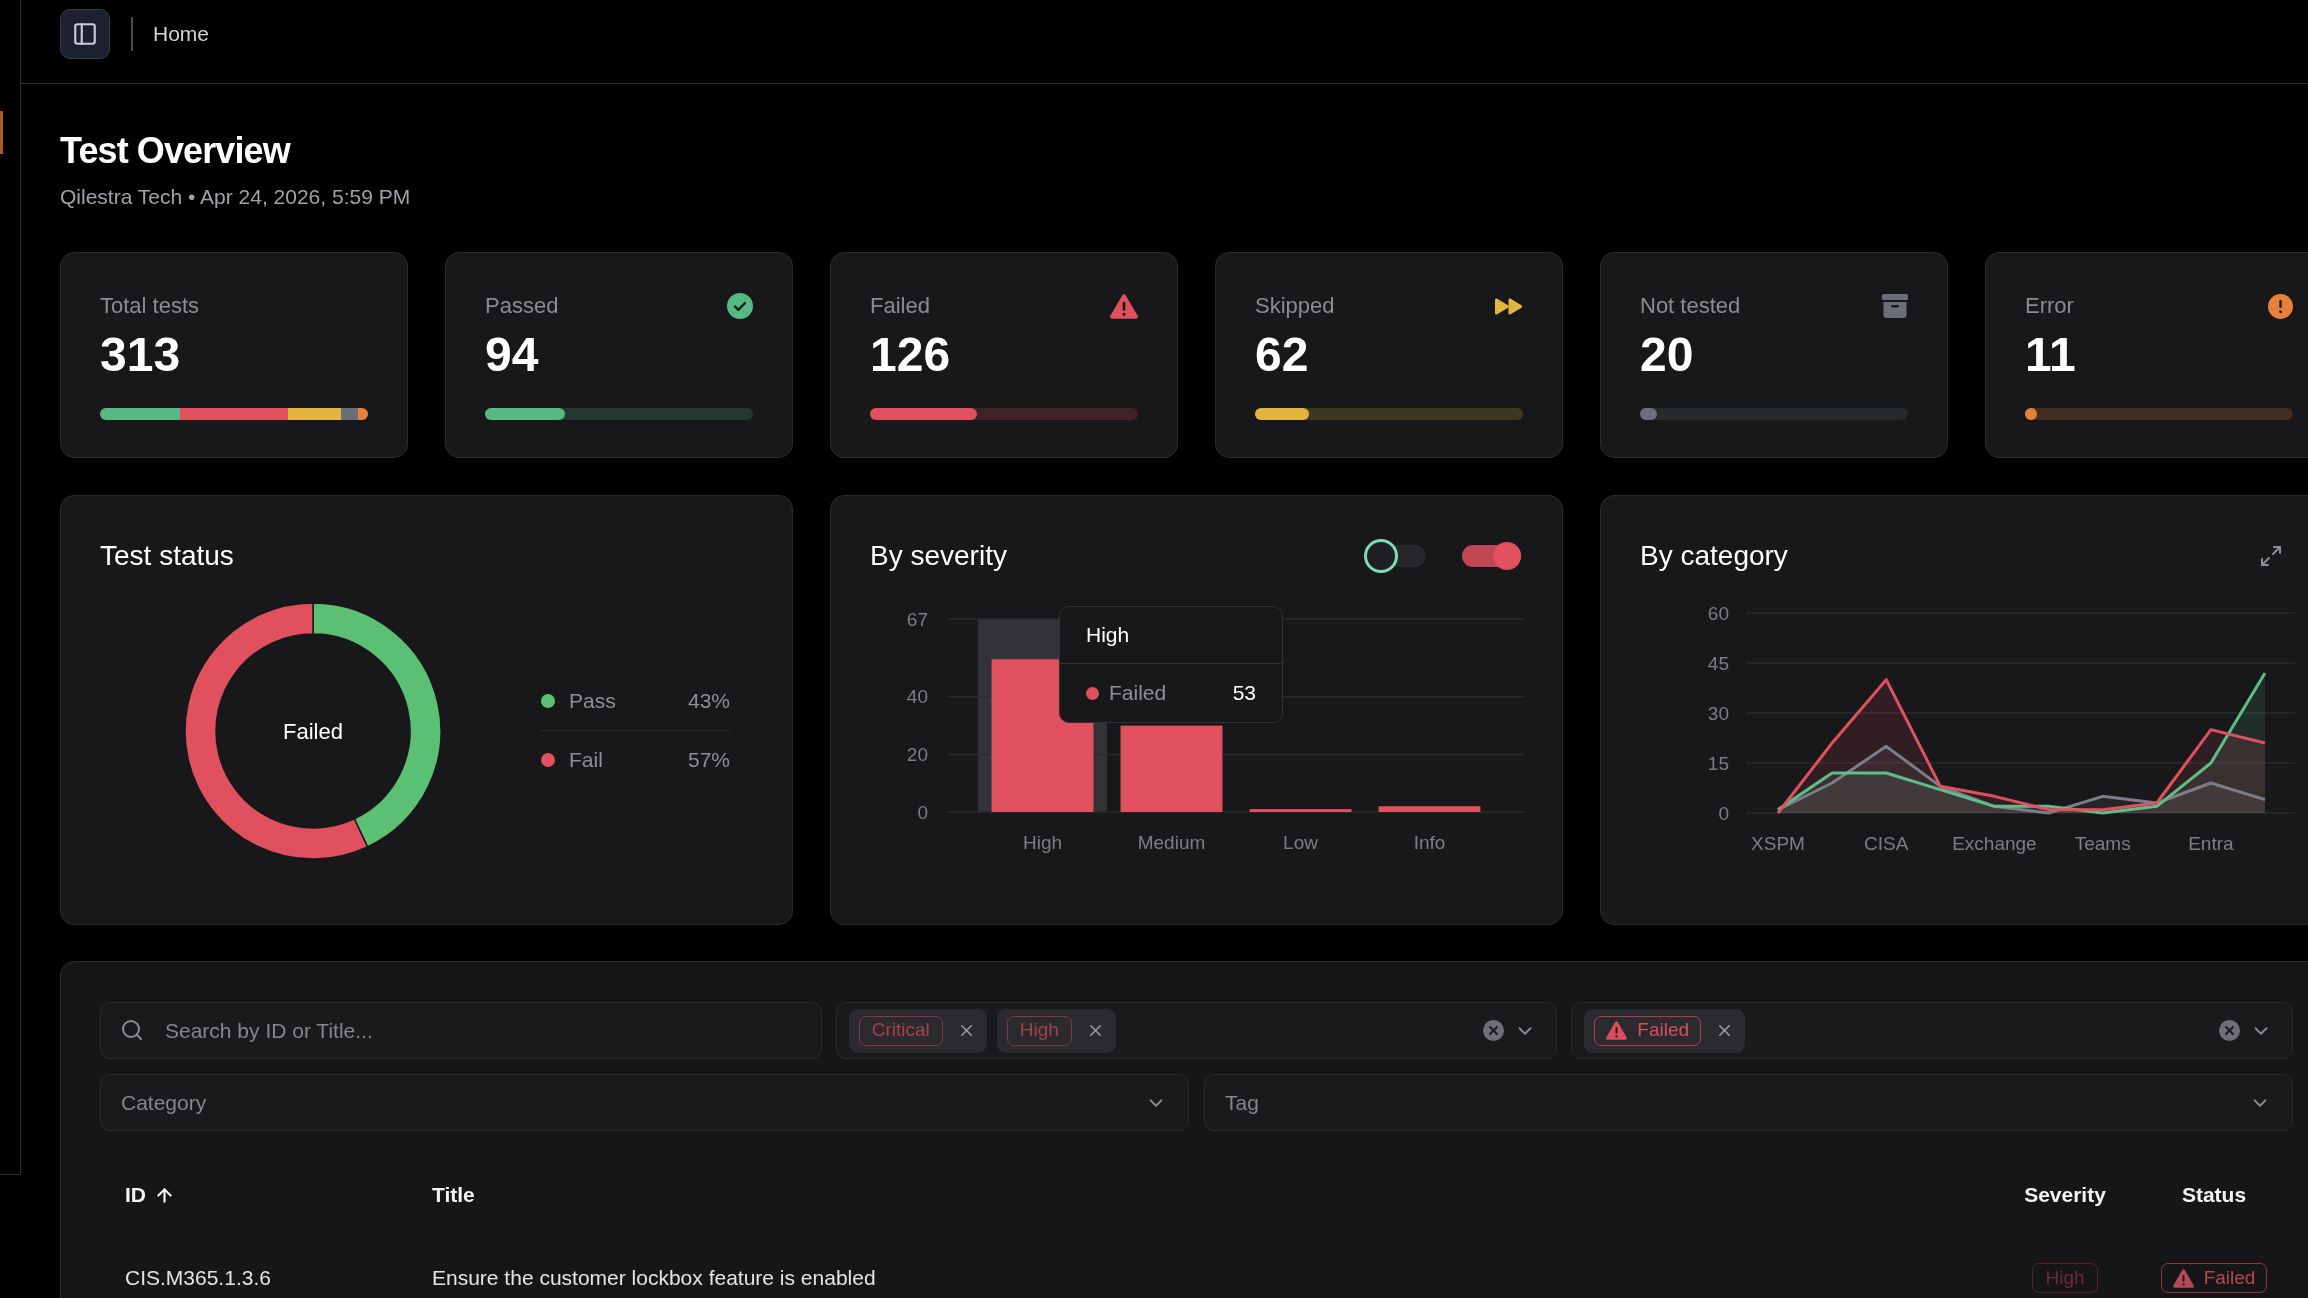  I want to click on sidebar-icon, so click(85, 34).